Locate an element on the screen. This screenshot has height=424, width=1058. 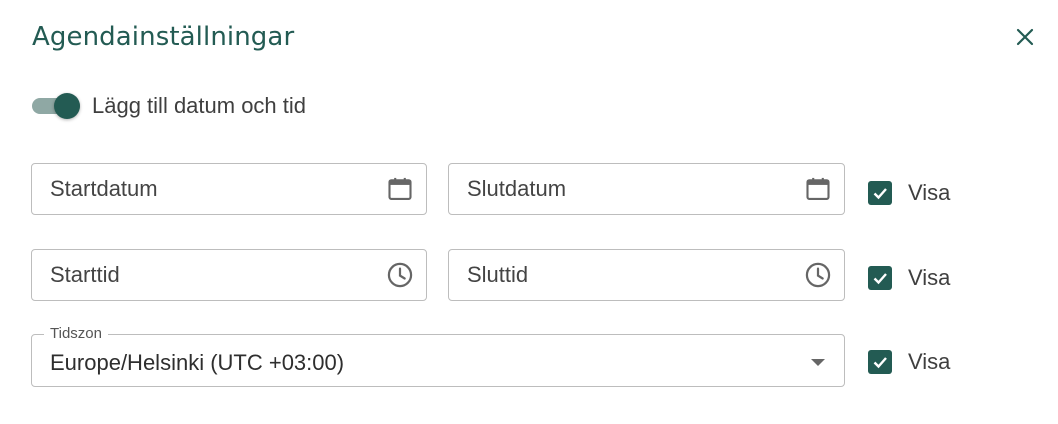
timezone-value: Europe/Helsinki (UTC +03:00) is located at coordinates (197, 362).